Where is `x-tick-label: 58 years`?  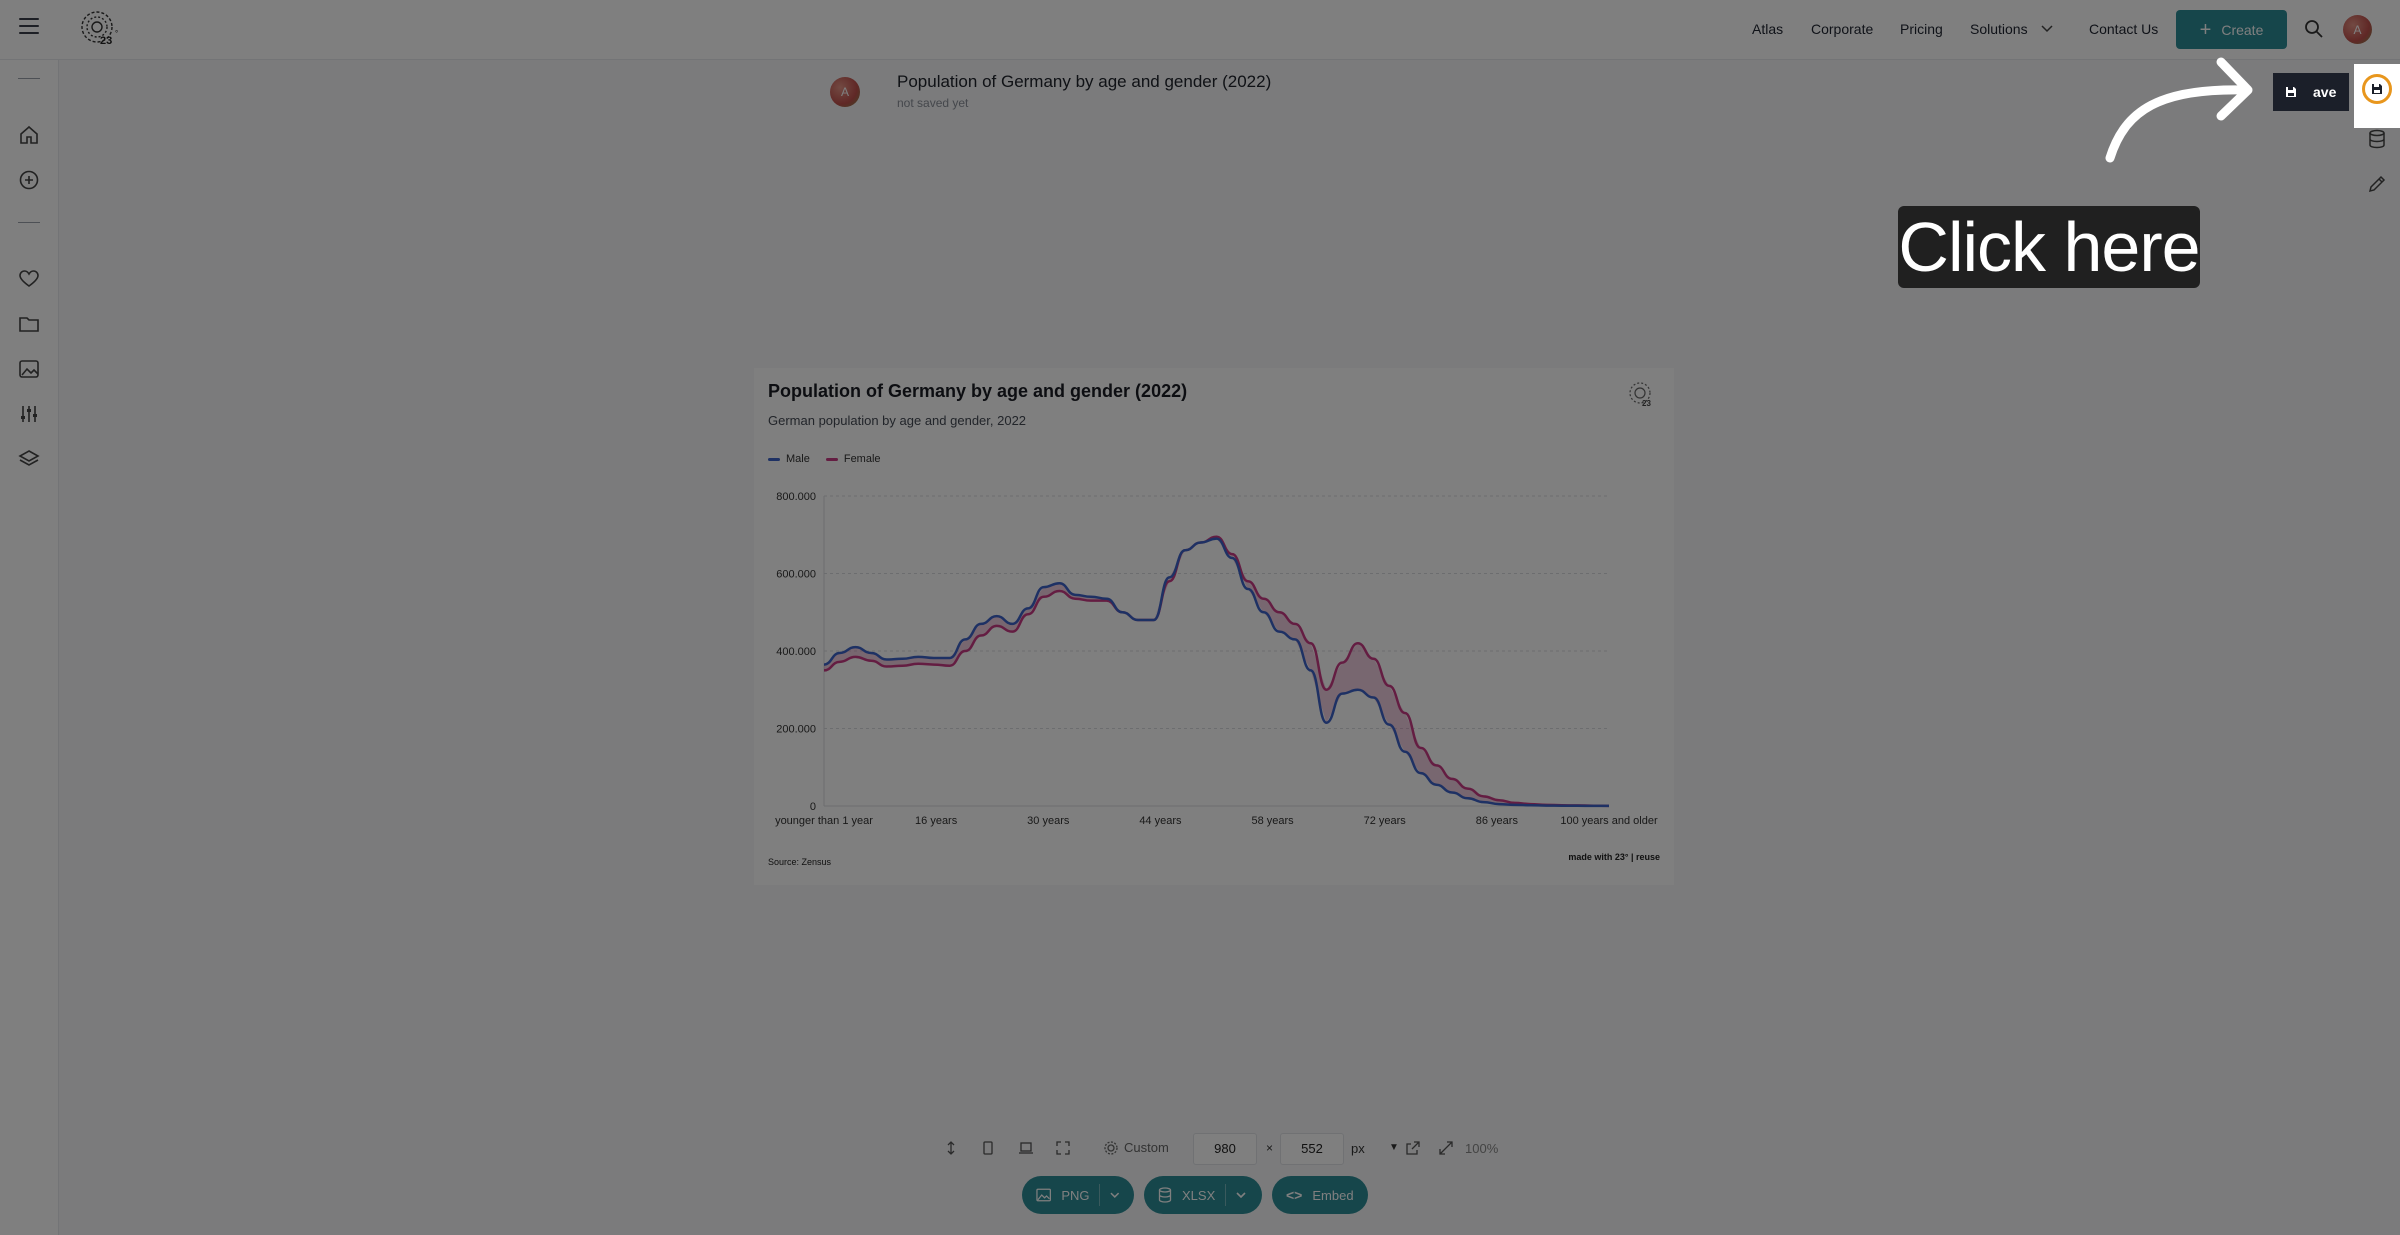
x-tick-label: 58 years is located at coordinates (1272, 821).